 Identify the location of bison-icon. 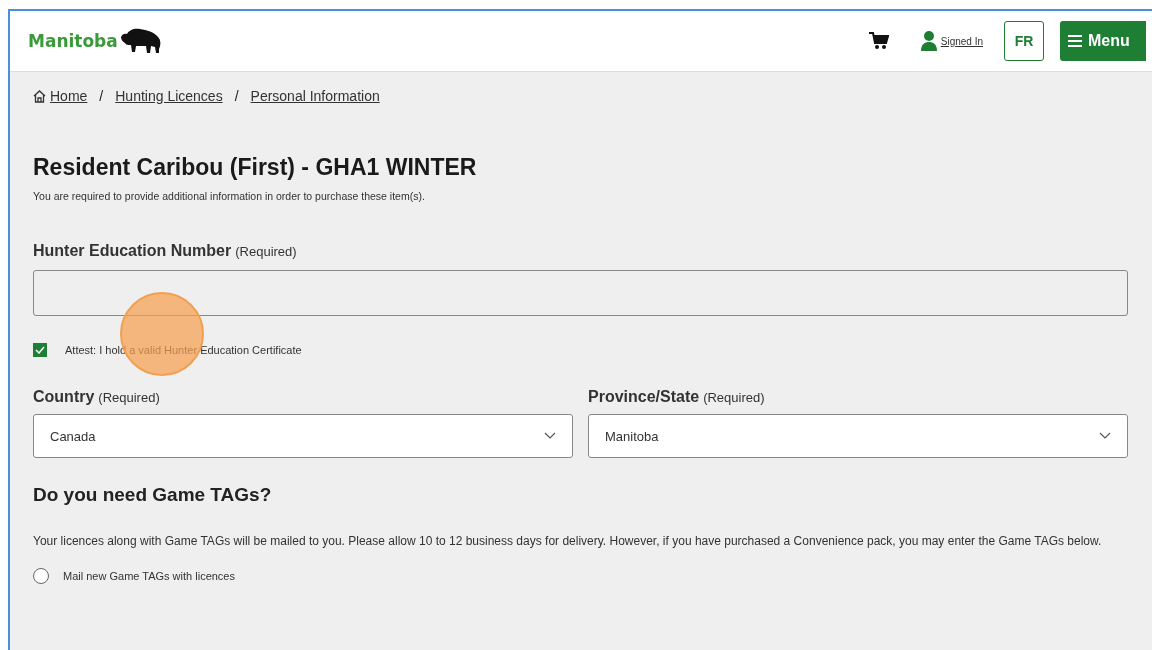
(140, 41).